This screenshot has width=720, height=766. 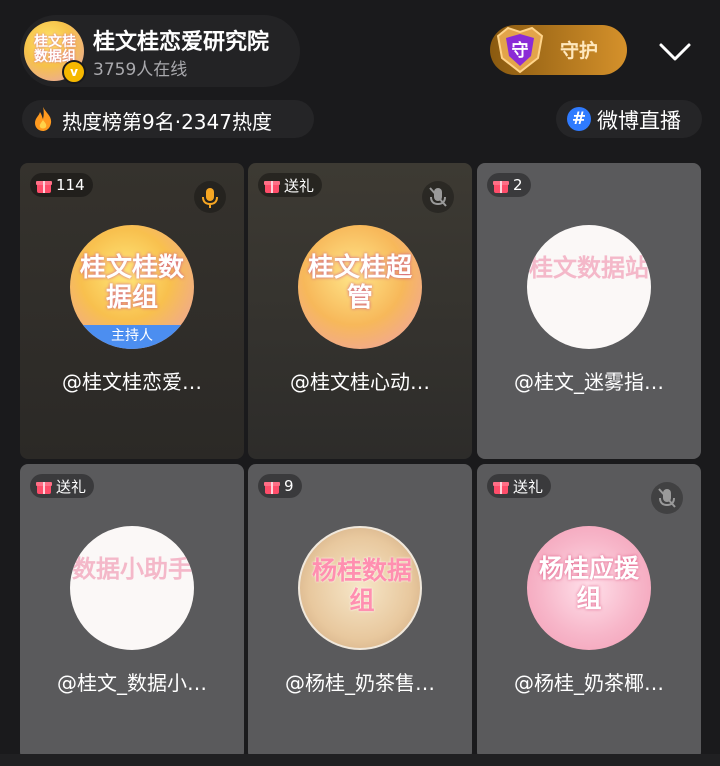 I want to click on avatar: 杨桂应援组, so click(x=589, y=588).